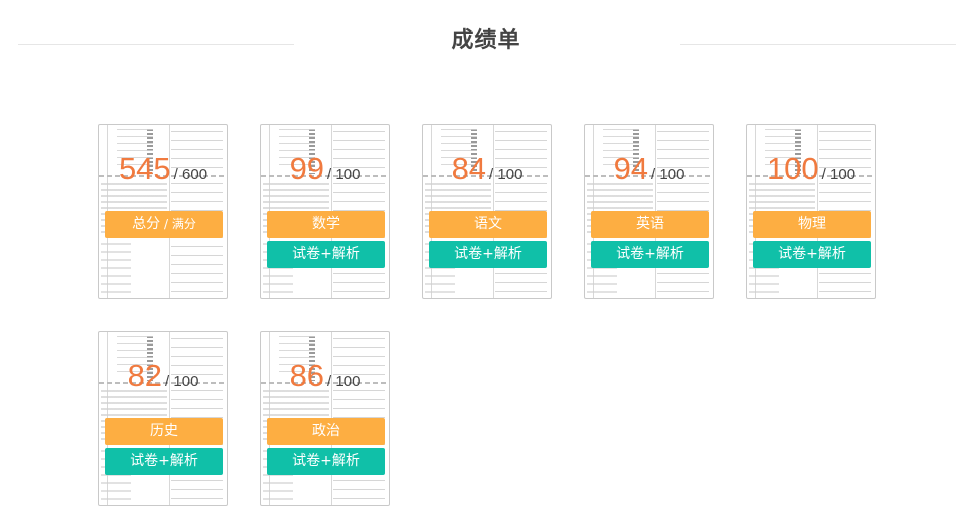 The image size is (967, 530). What do you see at coordinates (792, 168) in the screenshot?
I see `score-value: 100` at bounding box center [792, 168].